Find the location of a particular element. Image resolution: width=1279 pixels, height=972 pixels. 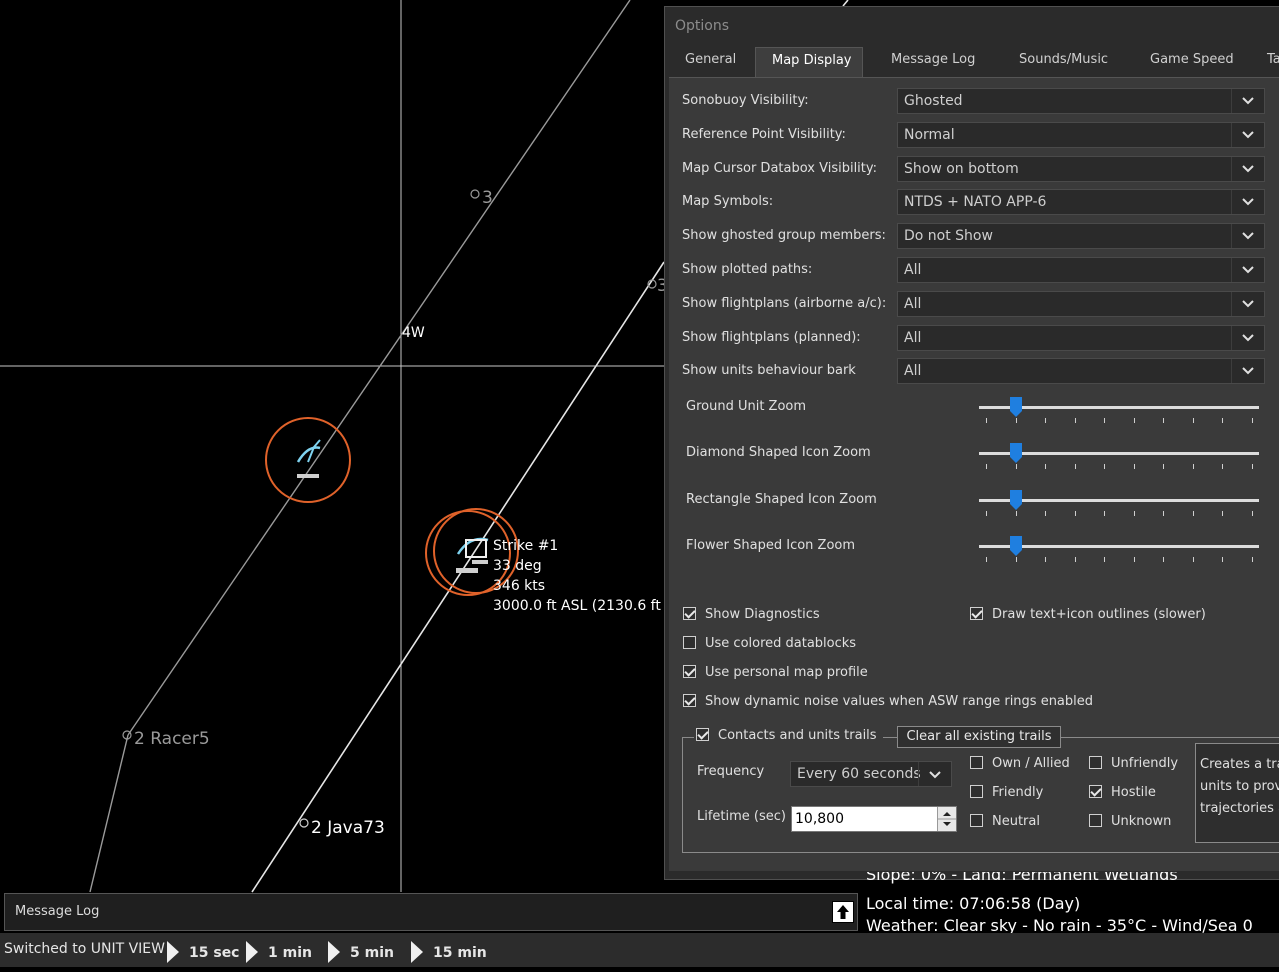

slider-label: Flower Shaped Icon Zoom is located at coordinates (771, 545).